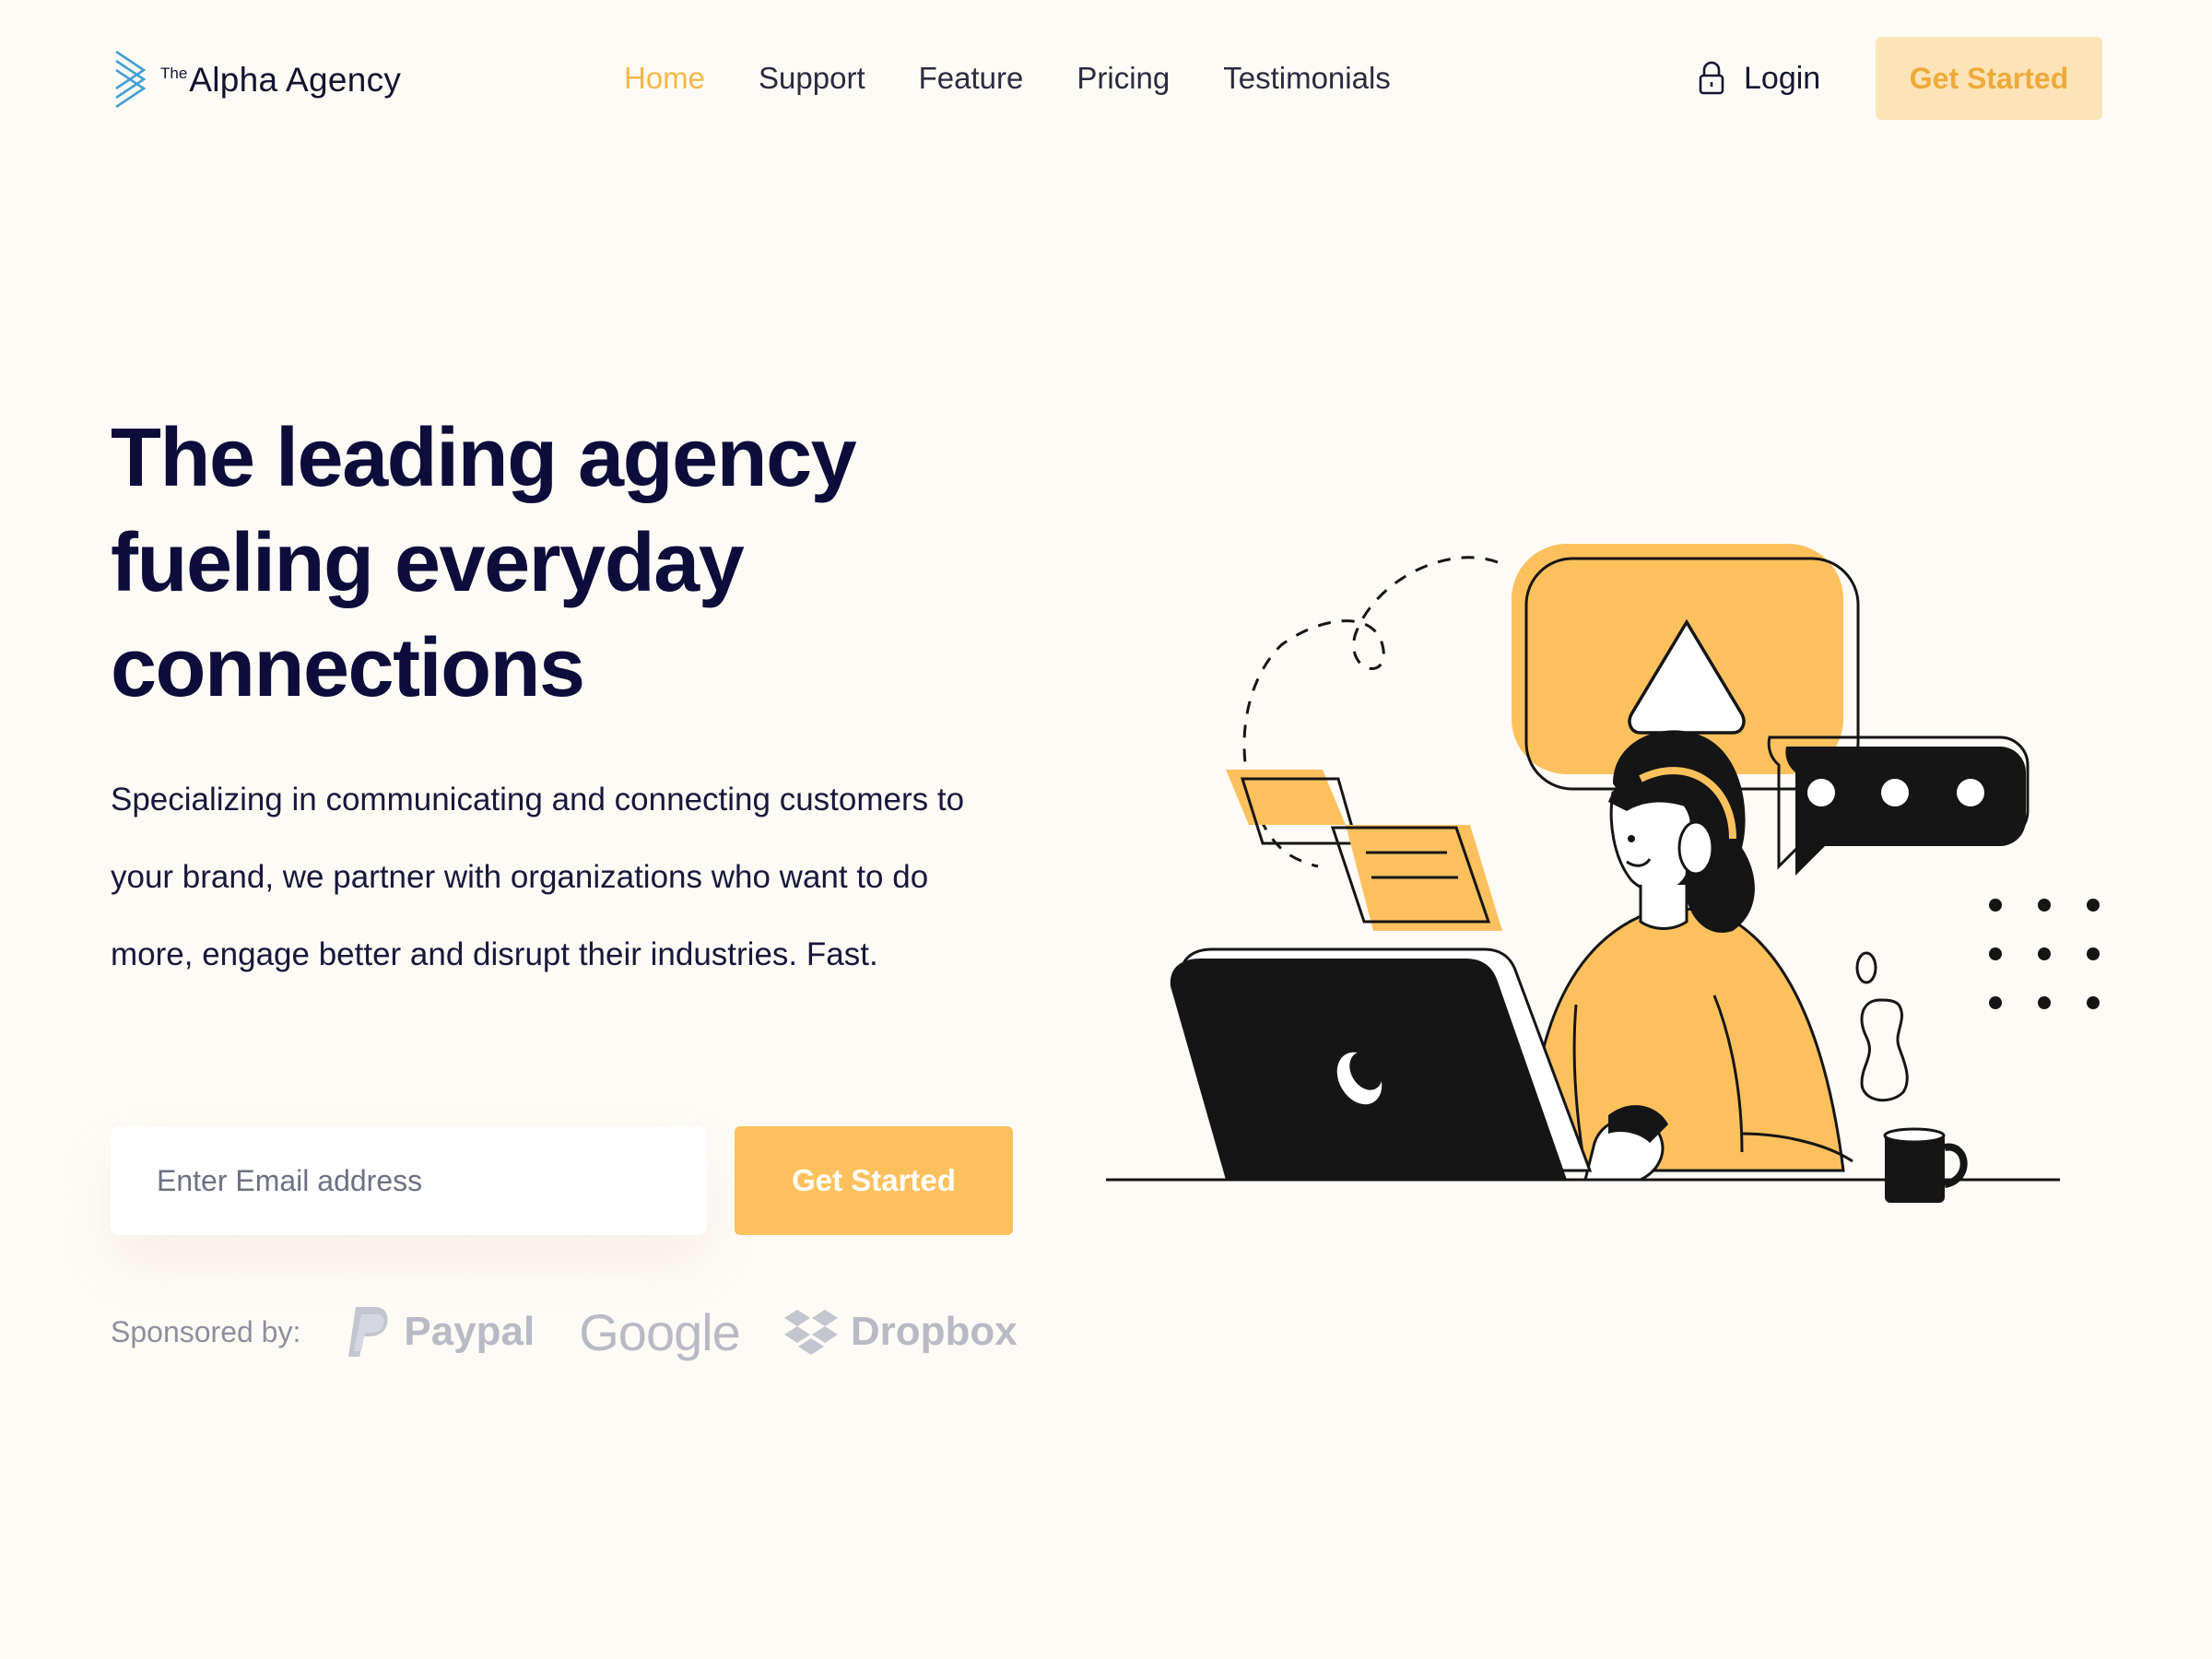 The height and width of the screenshot is (1659, 2212). What do you see at coordinates (484, 458) in the screenshot?
I see `hero-title-line-1: The leading agency` at bounding box center [484, 458].